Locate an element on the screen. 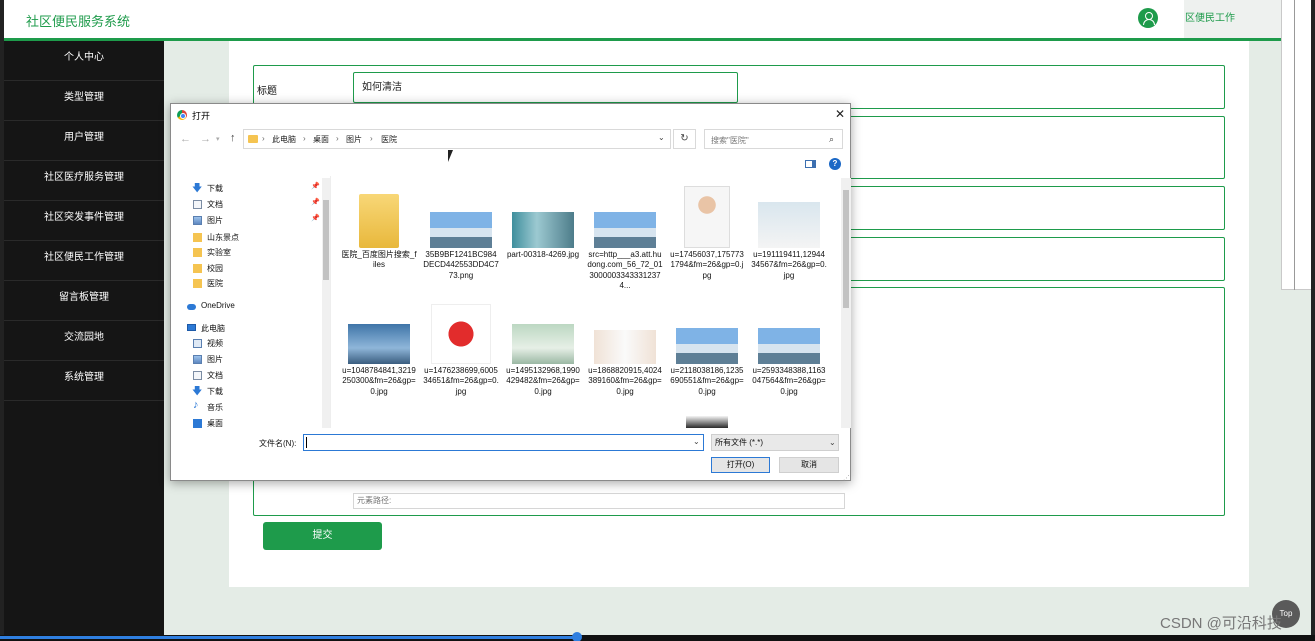  file-item: u=17456037,1757731794&fm=26&gp=0.jpg is located at coordinates (707, 236).